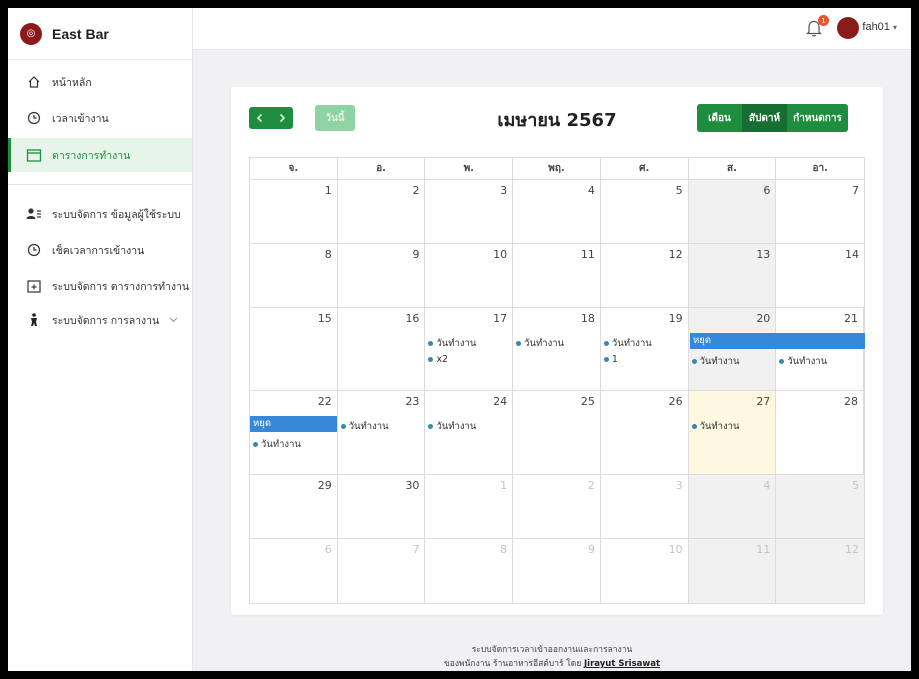 This screenshot has height=679, width=919. I want to click on event-x2: x2, so click(438, 359).